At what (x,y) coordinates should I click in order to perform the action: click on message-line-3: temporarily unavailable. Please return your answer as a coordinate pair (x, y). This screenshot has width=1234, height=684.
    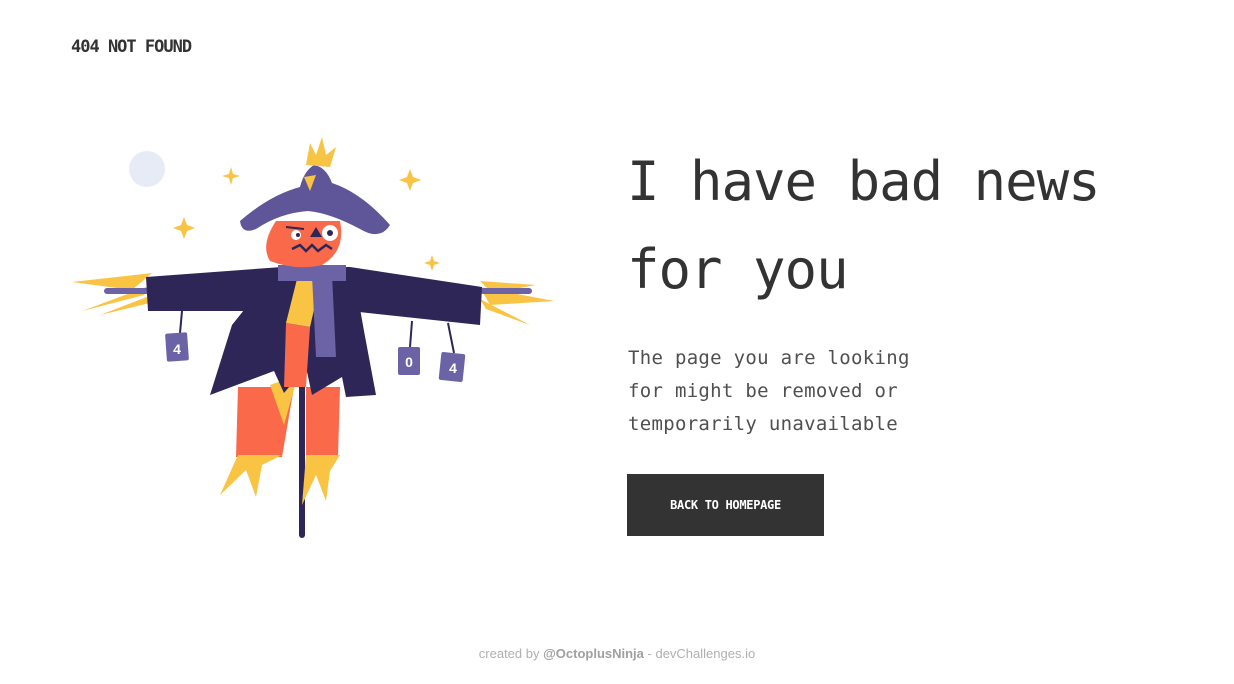
    Looking at the image, I should click on (763, 424).